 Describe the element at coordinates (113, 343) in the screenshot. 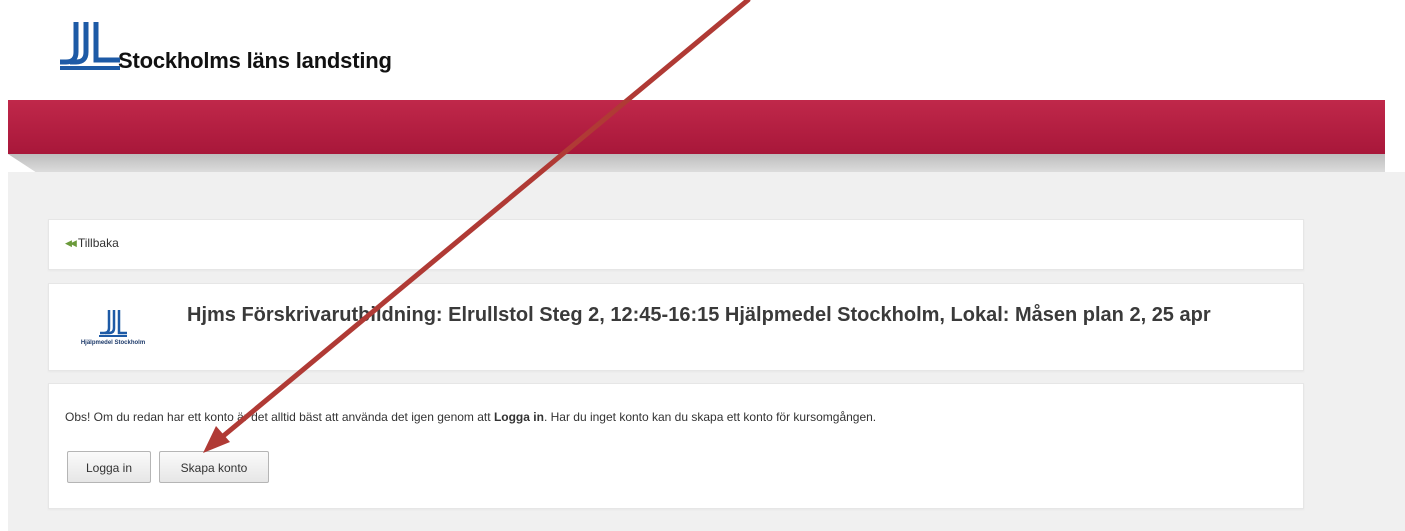

I see `course-logo-text: Hjälpmedel Stockholm` at that location.